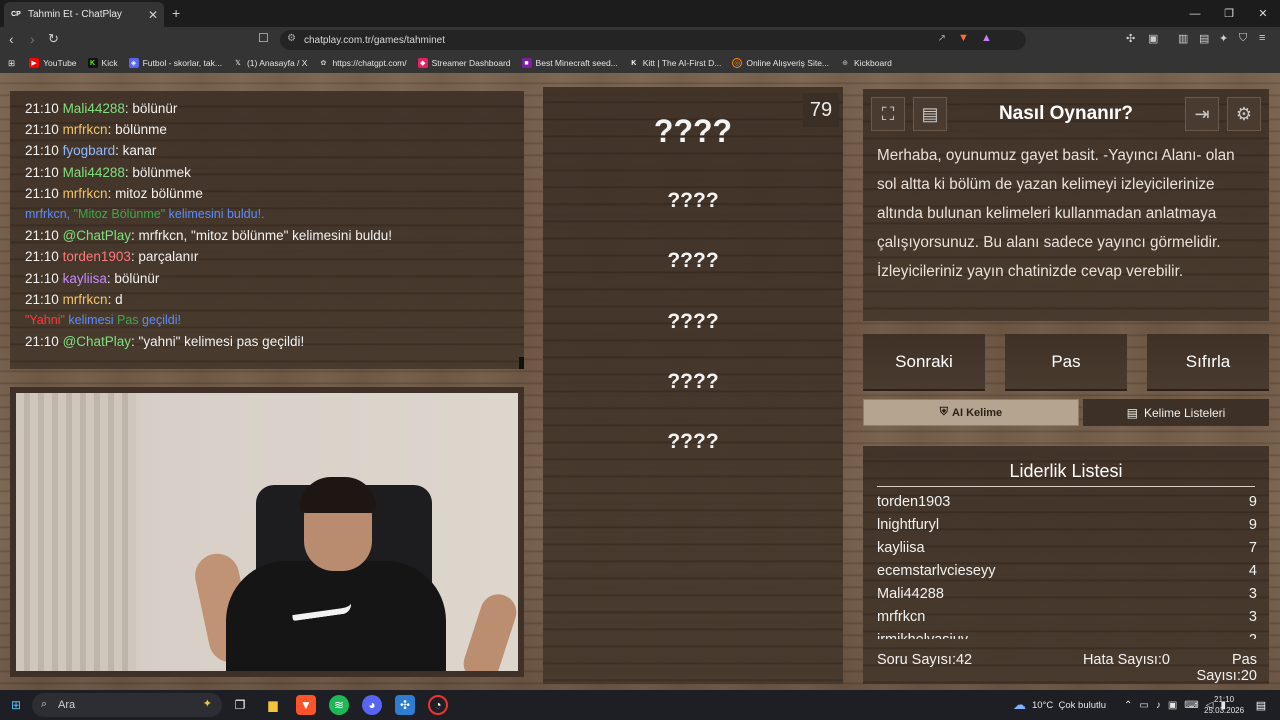 The width and height of the screenshot is (1280, 720). What do you see at coordinates (1128, 705) in the screenshot?
I see `chevron-up-icon: ⌃` at bounding box center [1128, 705].